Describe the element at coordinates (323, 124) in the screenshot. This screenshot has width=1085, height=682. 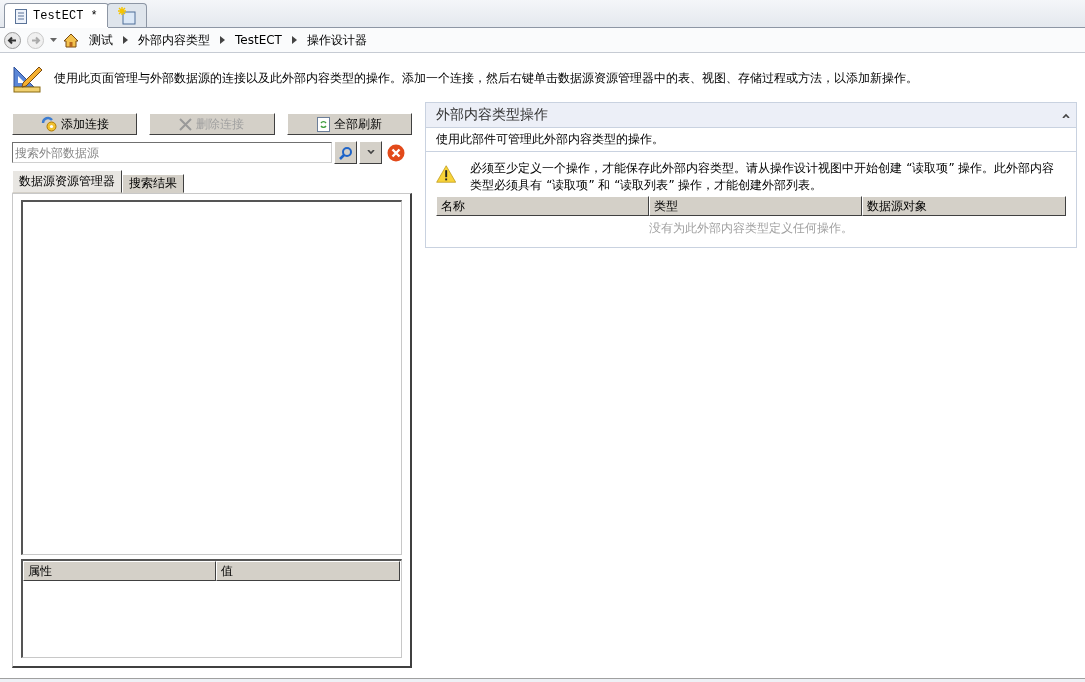
I see `refresh-page-icon` at that location.